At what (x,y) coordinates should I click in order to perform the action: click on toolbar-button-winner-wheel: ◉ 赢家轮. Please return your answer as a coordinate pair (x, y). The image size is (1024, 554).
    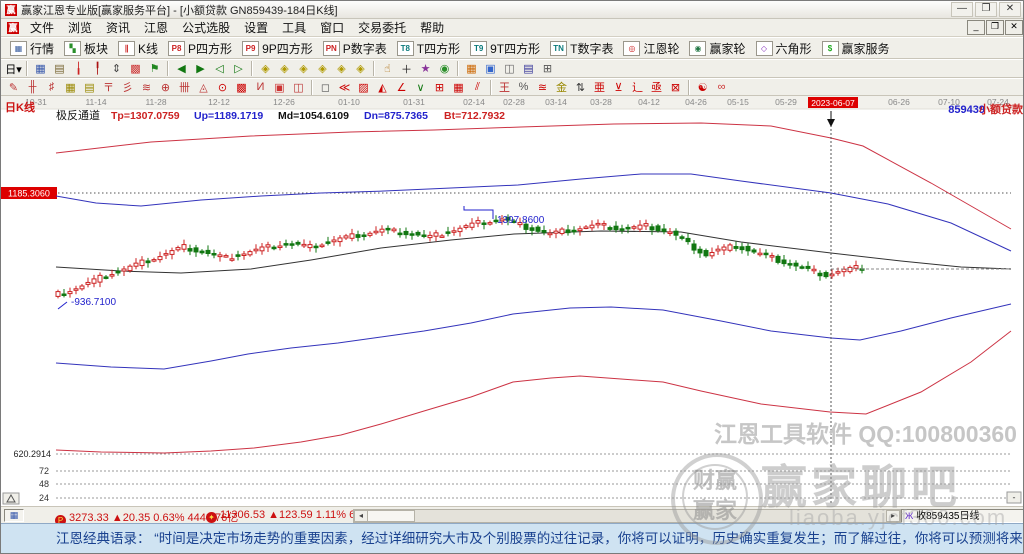
    Looking at the image, I should click on (717, 48).